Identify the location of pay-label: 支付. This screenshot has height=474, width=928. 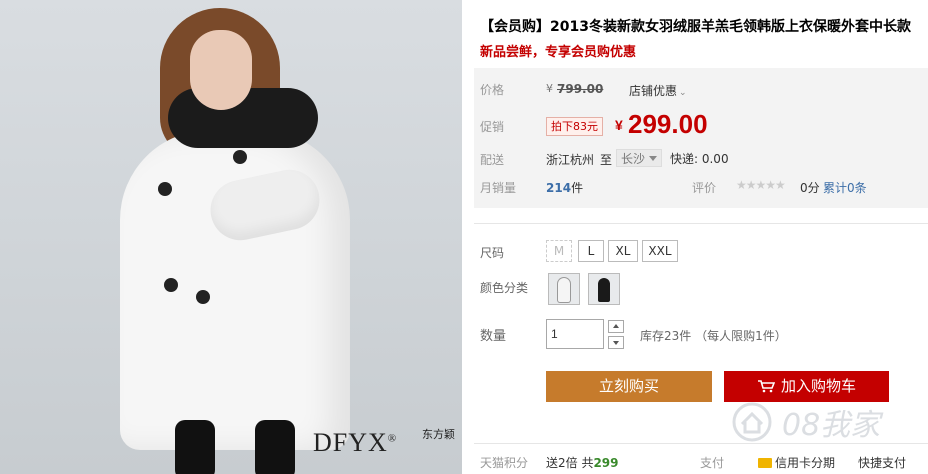
(712, 463).